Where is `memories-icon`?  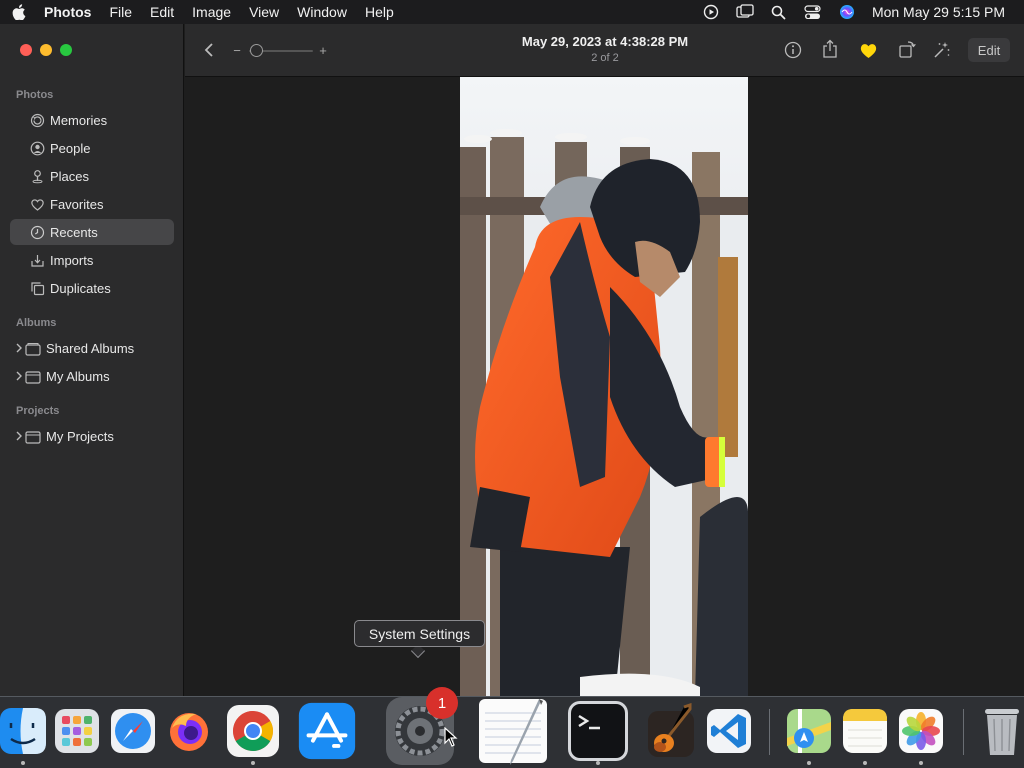
memories-icon is located at coordinates (37, 120).